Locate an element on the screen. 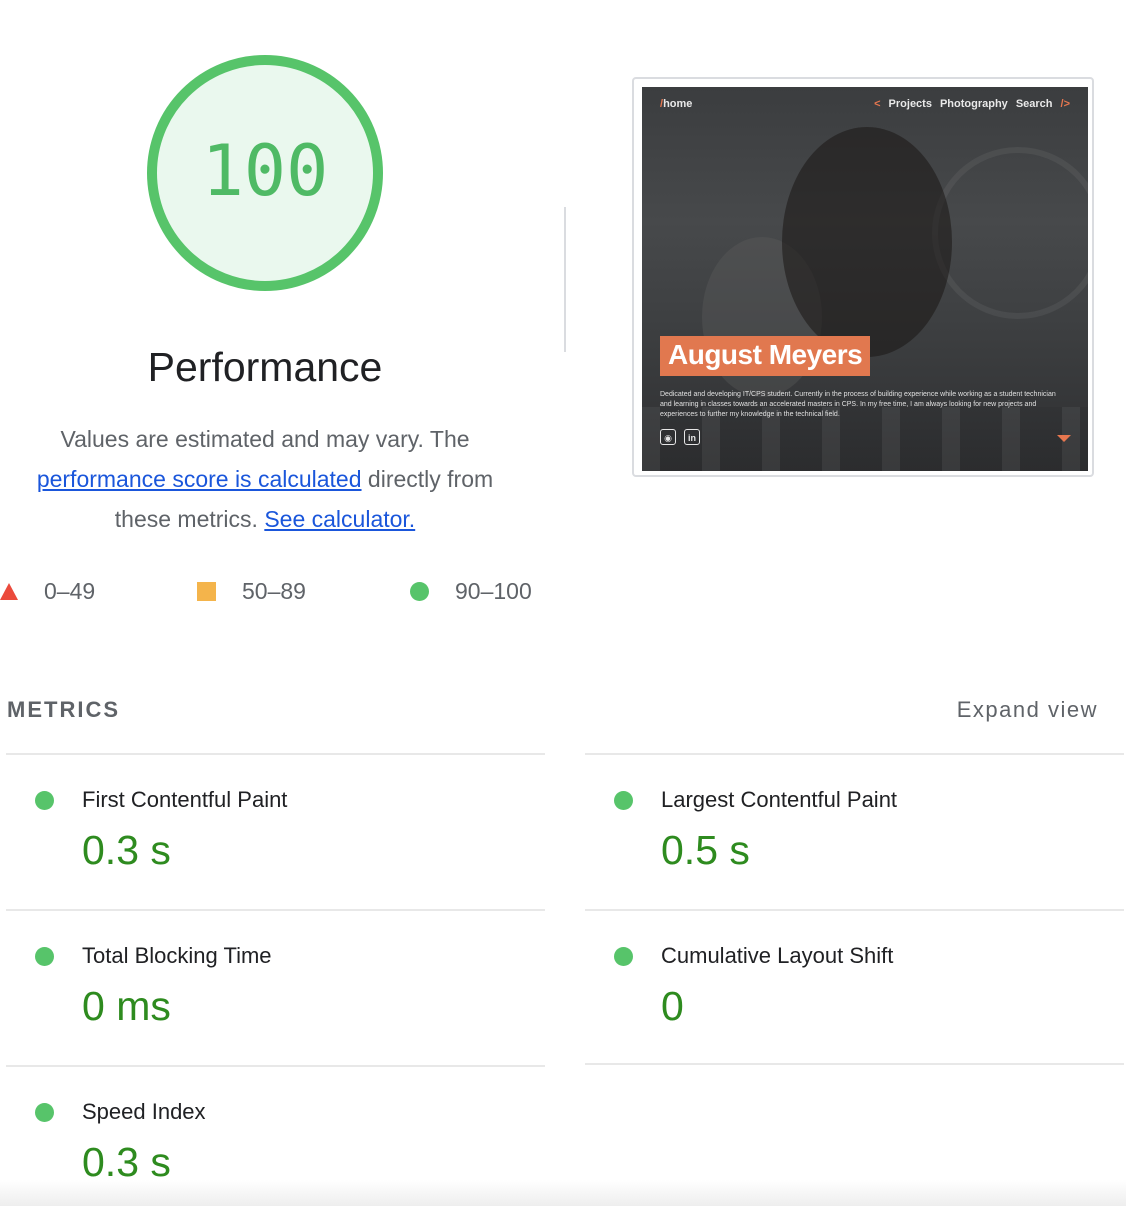 The image size is (1126, 1206). screenshot-hero-name: August Meyers is located at coordinates (765, 356).